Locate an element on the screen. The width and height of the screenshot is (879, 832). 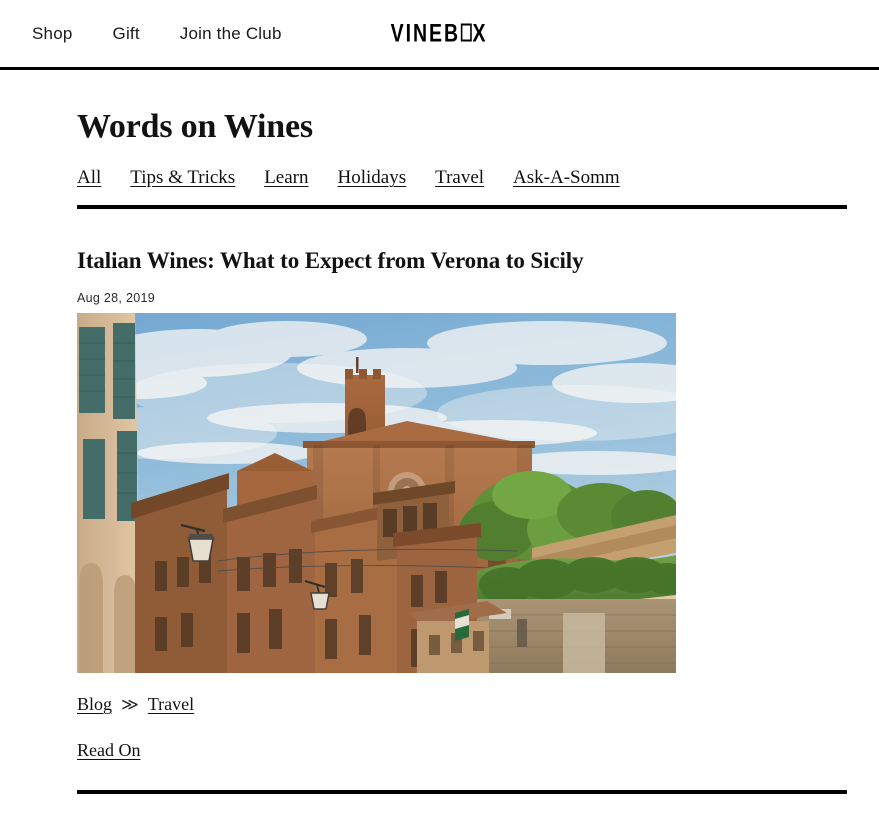
post-breadcrumb: Blog ≫ Travel is located at coordinates (462, 704).